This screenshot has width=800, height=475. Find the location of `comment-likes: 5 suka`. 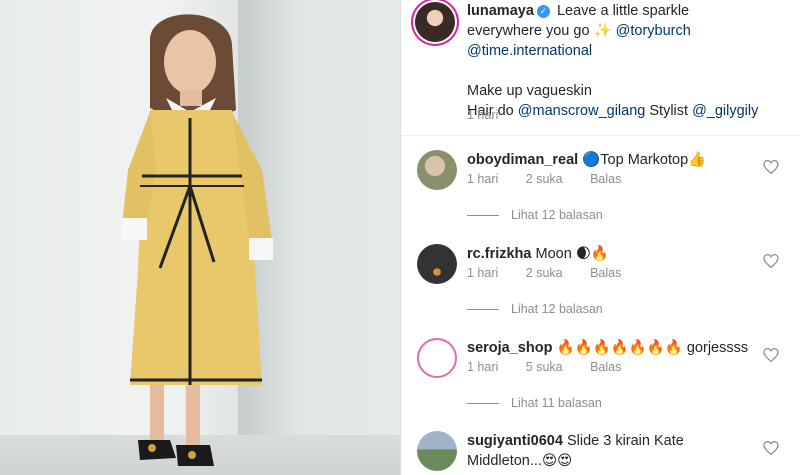

comment-likes: 5 suka is located at coordinates (544, 367).